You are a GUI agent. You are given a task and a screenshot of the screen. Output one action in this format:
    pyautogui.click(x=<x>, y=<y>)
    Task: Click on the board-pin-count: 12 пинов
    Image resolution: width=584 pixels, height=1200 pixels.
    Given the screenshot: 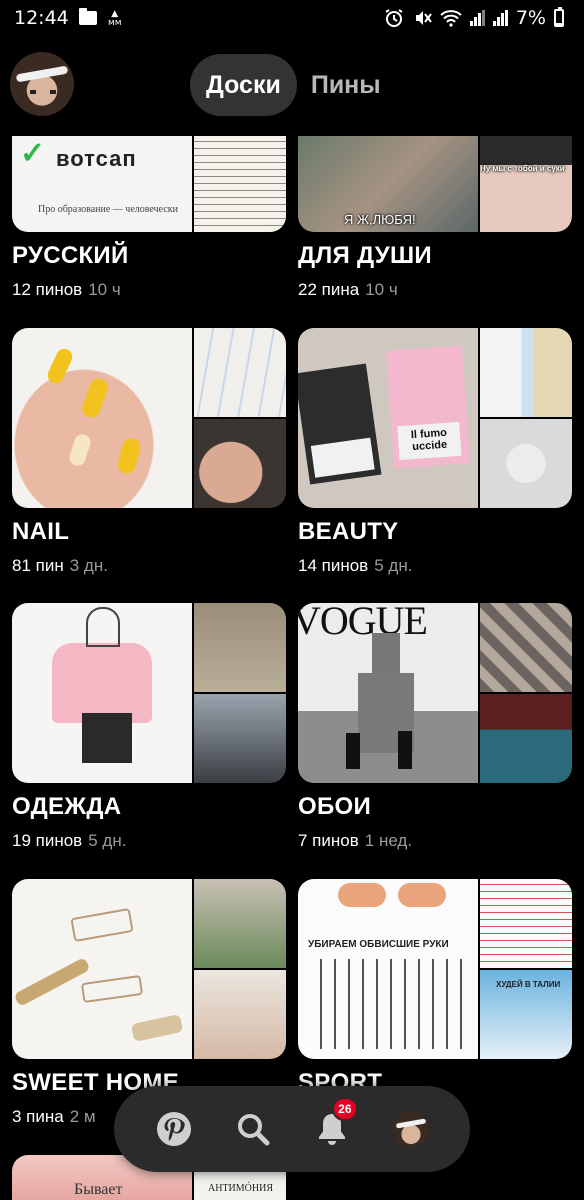 What is the action you would take?
    pyautogui.click(x=47, y=289)
    